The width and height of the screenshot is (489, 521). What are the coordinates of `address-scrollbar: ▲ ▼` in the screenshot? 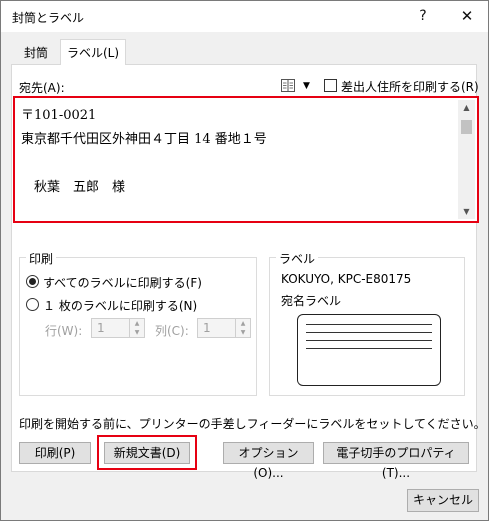 It's located at (466, 159).